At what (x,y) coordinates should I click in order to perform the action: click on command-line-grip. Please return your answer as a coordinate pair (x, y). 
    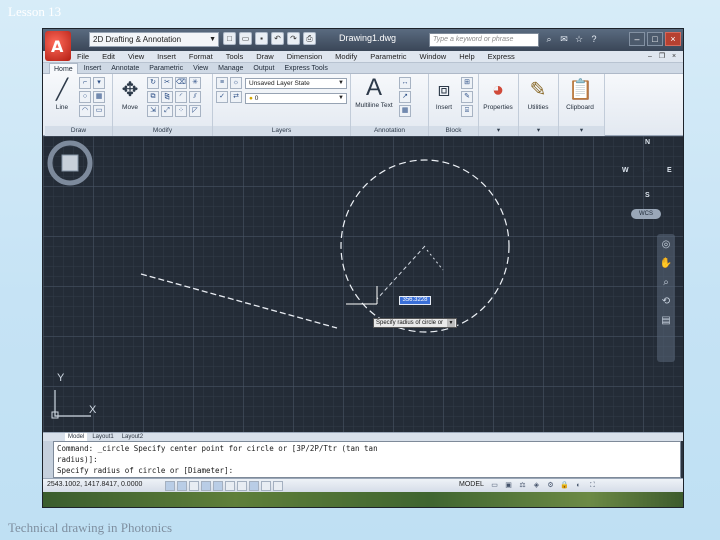
    Looking at the image, I should click on (48, 459).